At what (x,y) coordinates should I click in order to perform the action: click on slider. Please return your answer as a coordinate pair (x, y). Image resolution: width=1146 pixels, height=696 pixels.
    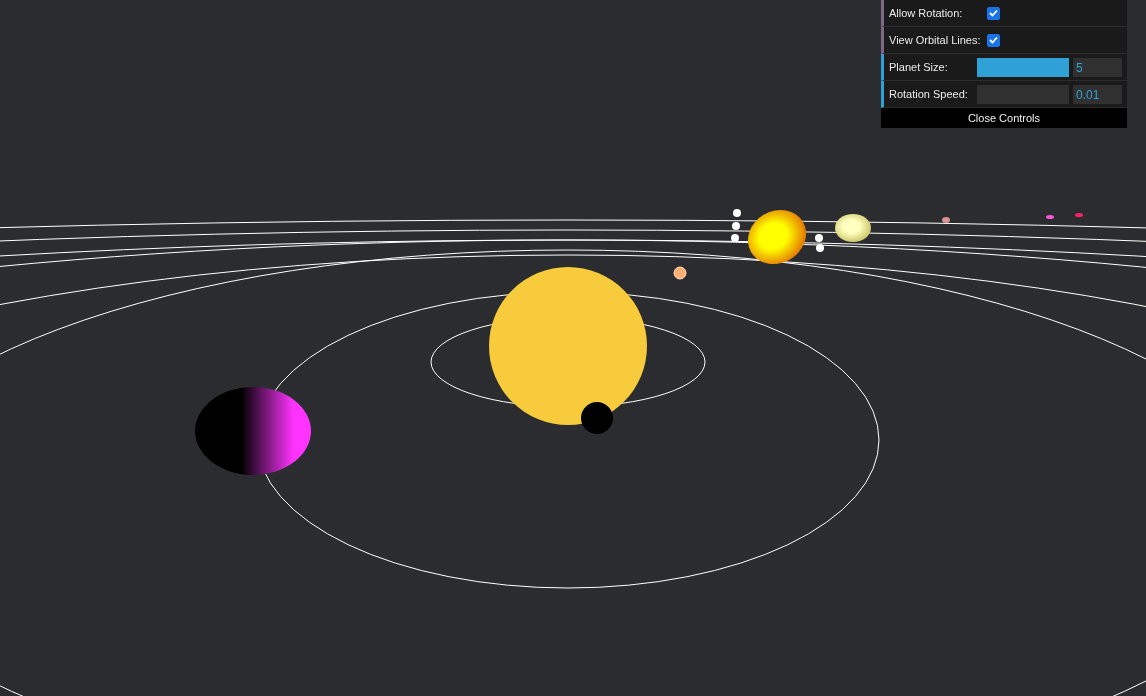
    Looking at the image, I should click on (1023, 67).